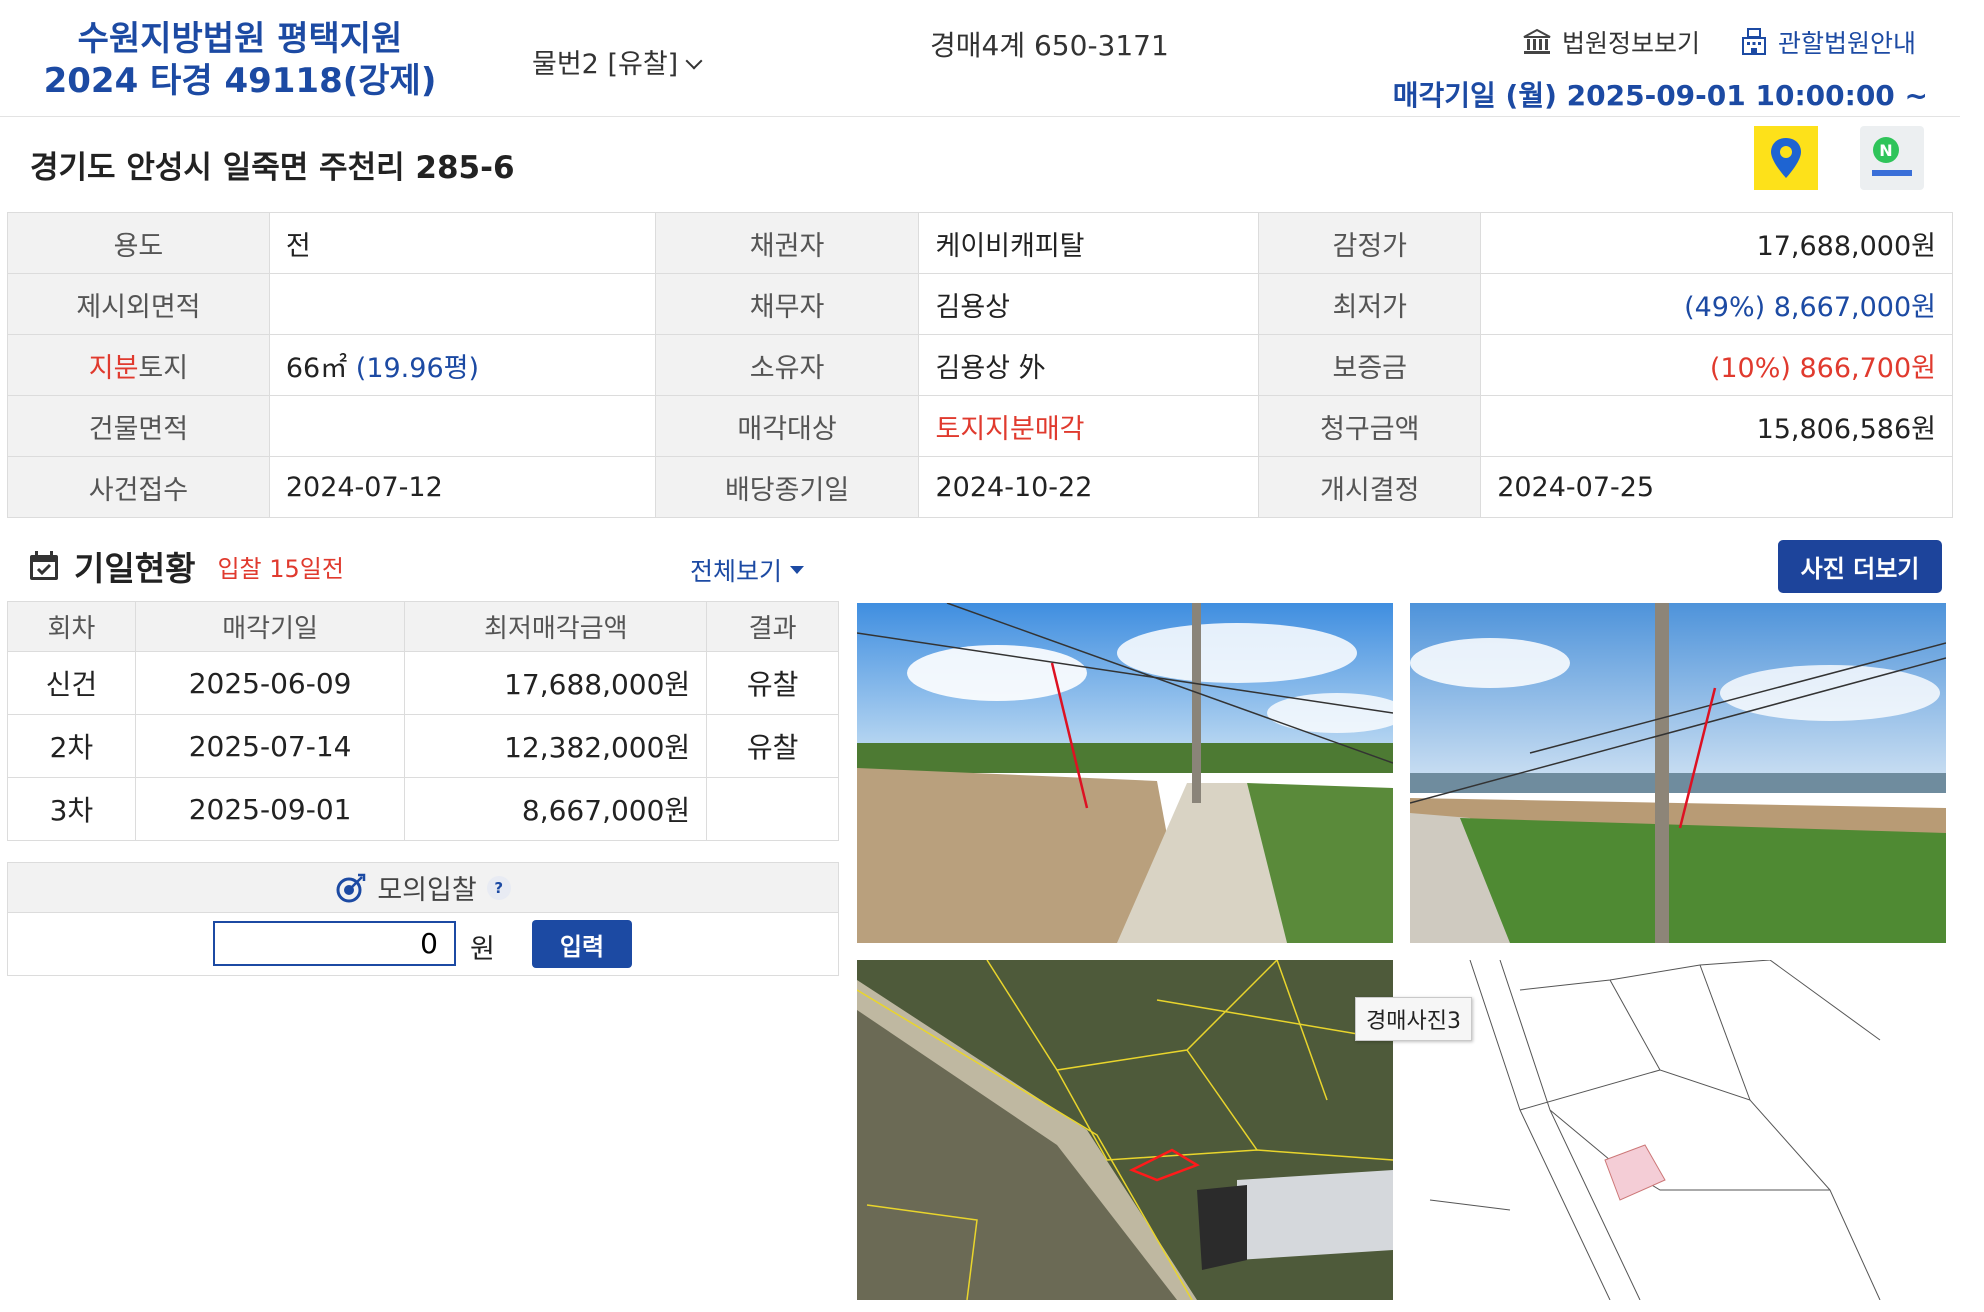 This screenshot has width=1984, height=1312. What do you see at coordinates (1753, 41) in the screenshot?
I see `building-icon` at bounding box center [1753, 41].